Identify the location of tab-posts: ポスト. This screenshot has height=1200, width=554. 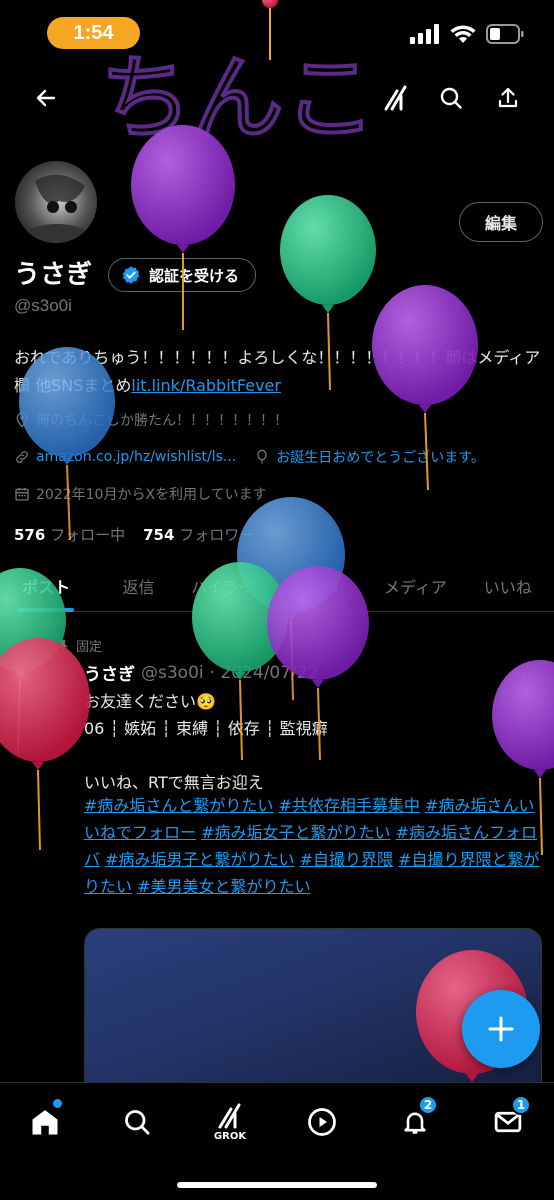
(46, 586).